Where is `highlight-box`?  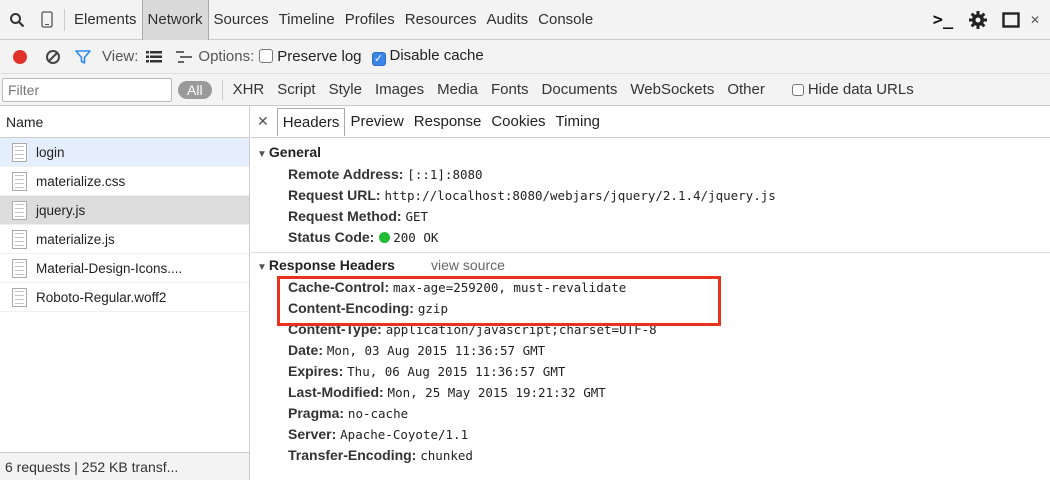
highlight-box is located at coordinates (499, 301).